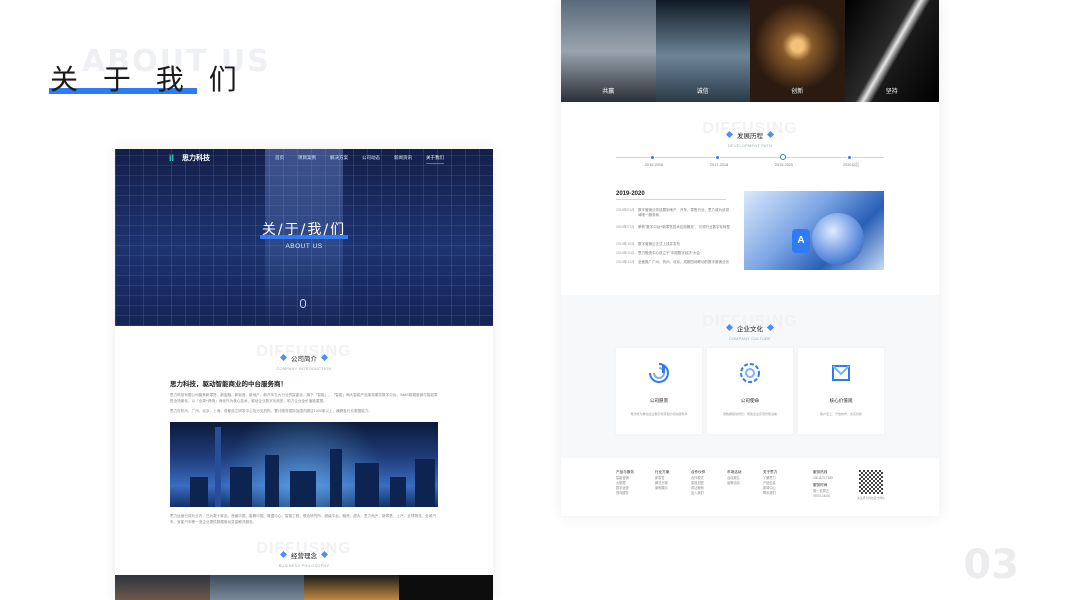 The height and width of the screenshot is (600, 1067). Describe the element at coordinates (719, 165) in the screenshot. I see `timeline-label: 2017-2018` at that location.